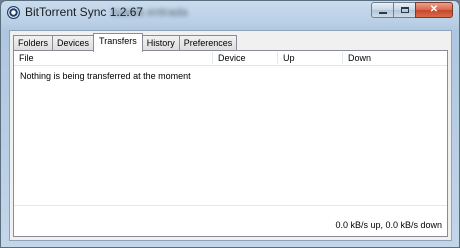 The width and height of the screenshot is (460, 248). What do you see at coordinates (160, 43) in the screenshot?
I see `tab-history: History` at bounding box center [160, 43].